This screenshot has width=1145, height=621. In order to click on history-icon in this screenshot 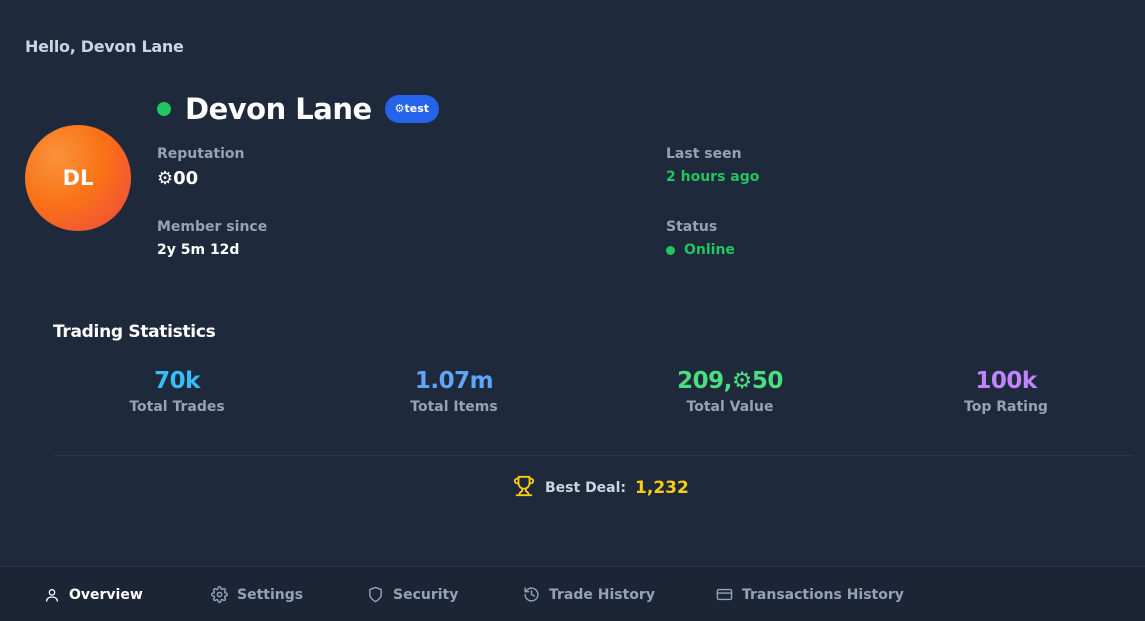, I will do `click(531, 594)`.